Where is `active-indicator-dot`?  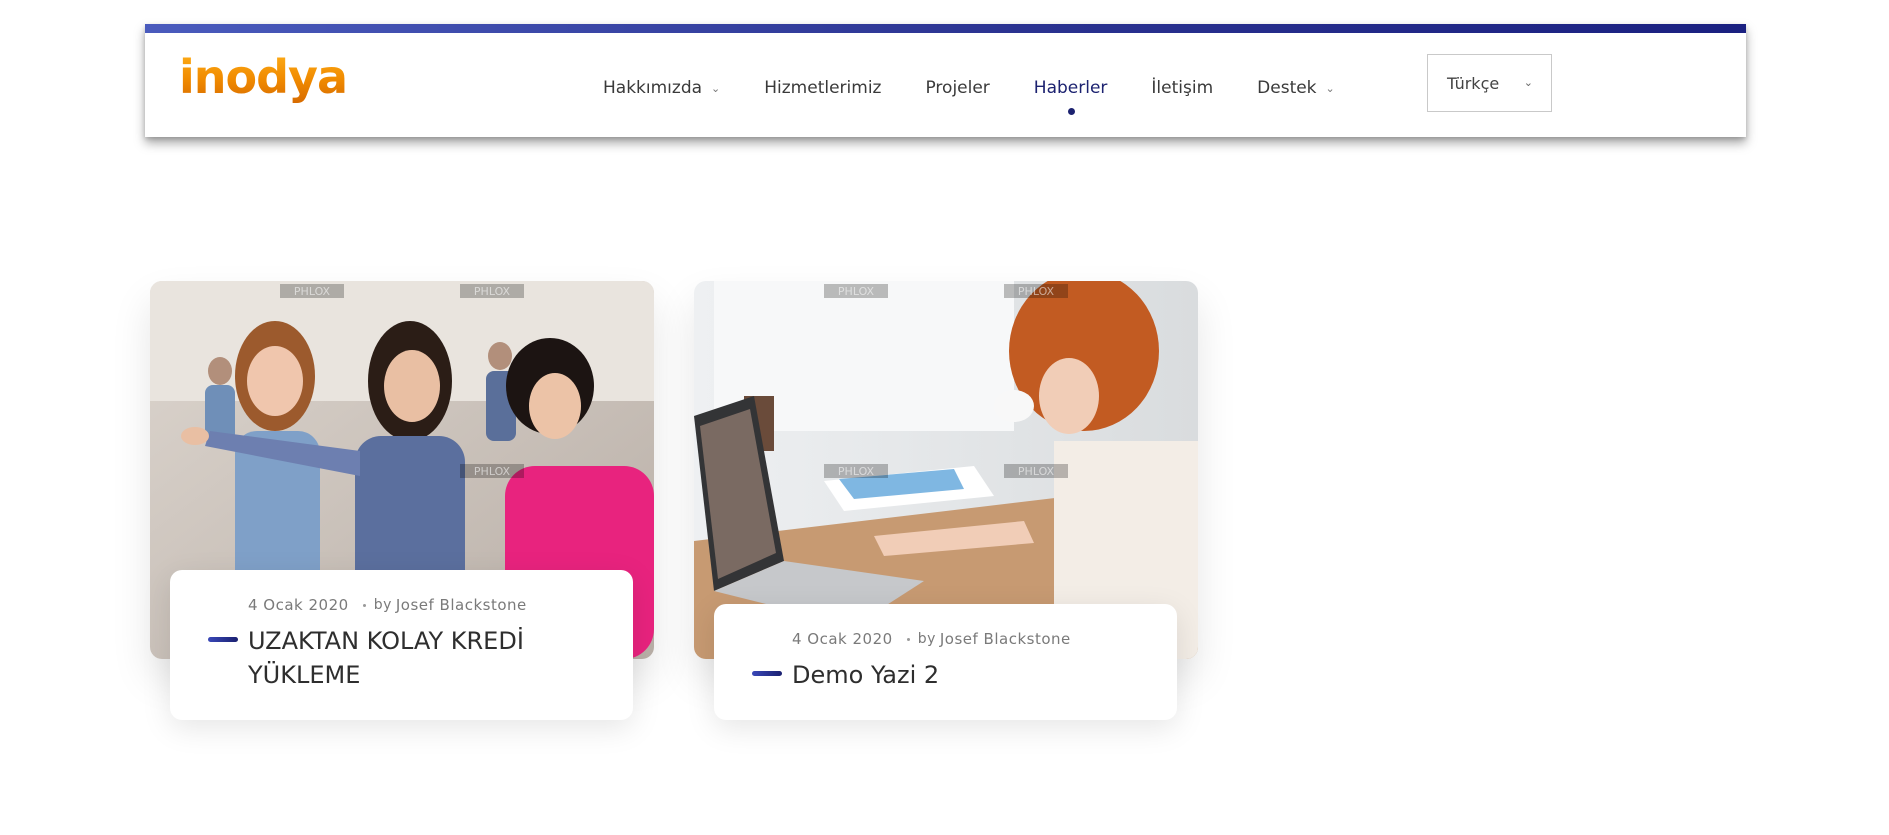
active-indicator-dot is located at coordinates (1071, 111).